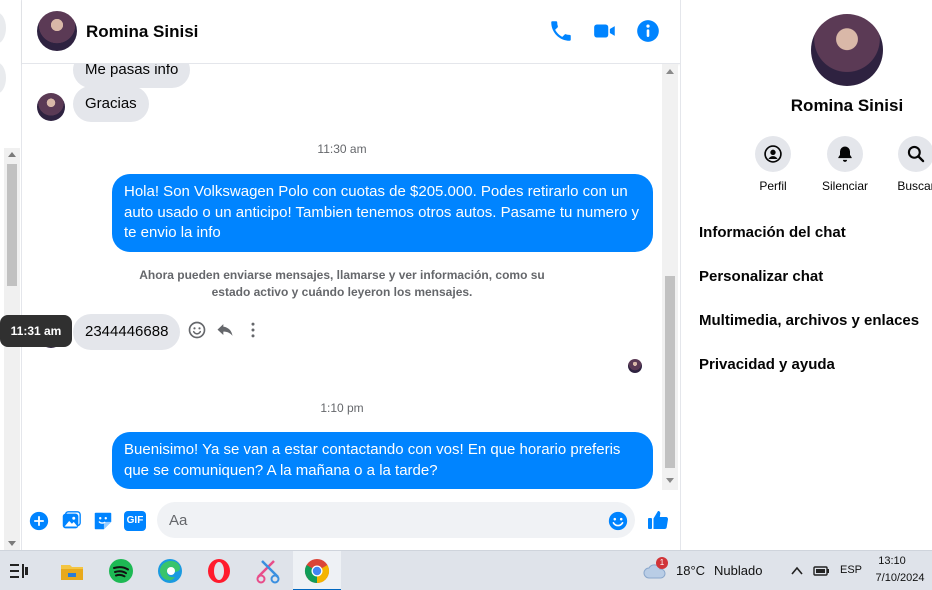  I want to click on info-icon, so click(648, 31).